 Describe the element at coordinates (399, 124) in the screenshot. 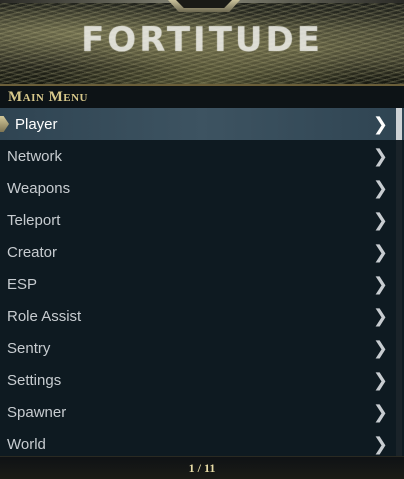

I see `scrollbar-thumb` at that location.